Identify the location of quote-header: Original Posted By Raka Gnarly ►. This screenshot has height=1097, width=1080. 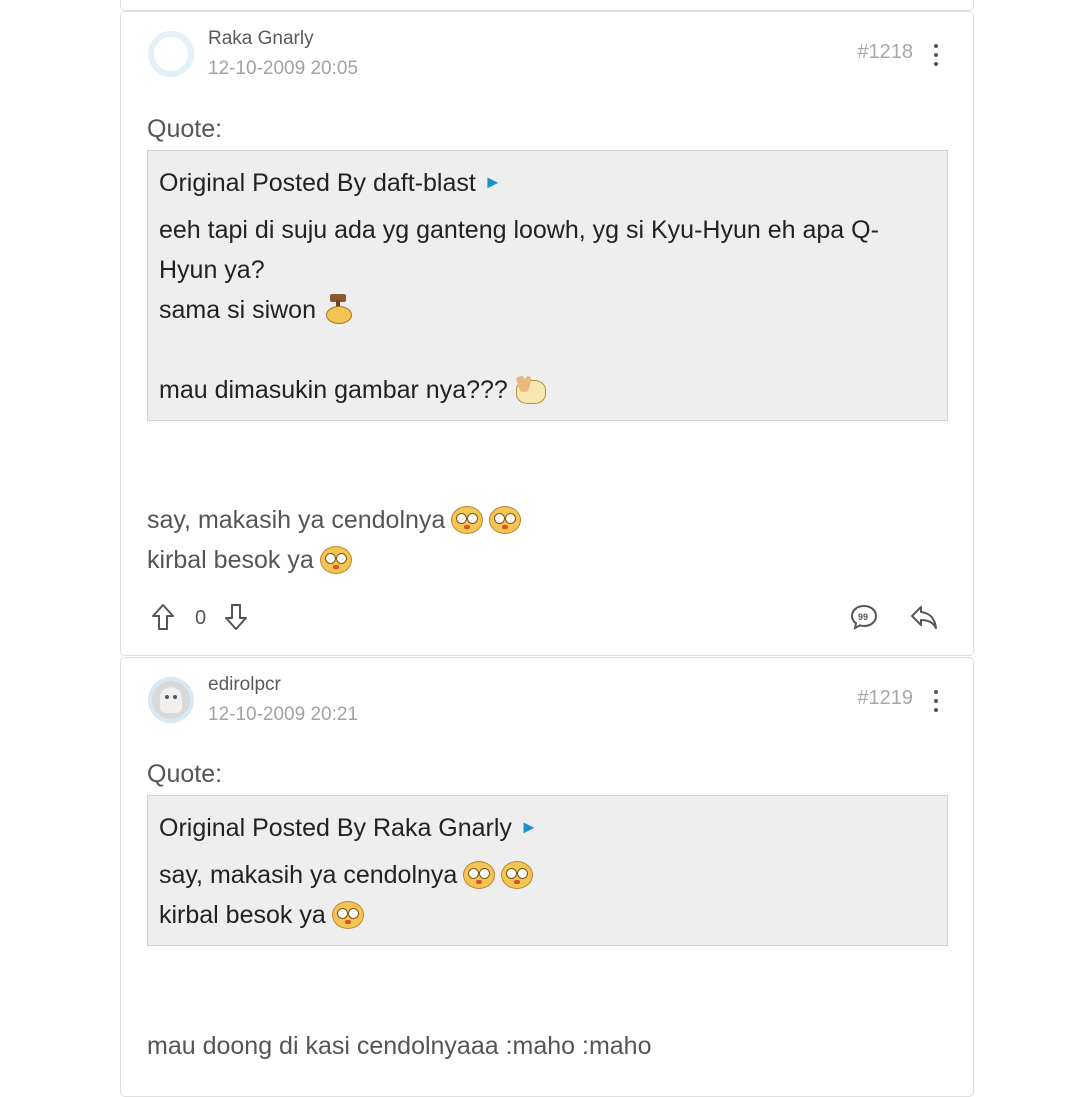
(348, 827).